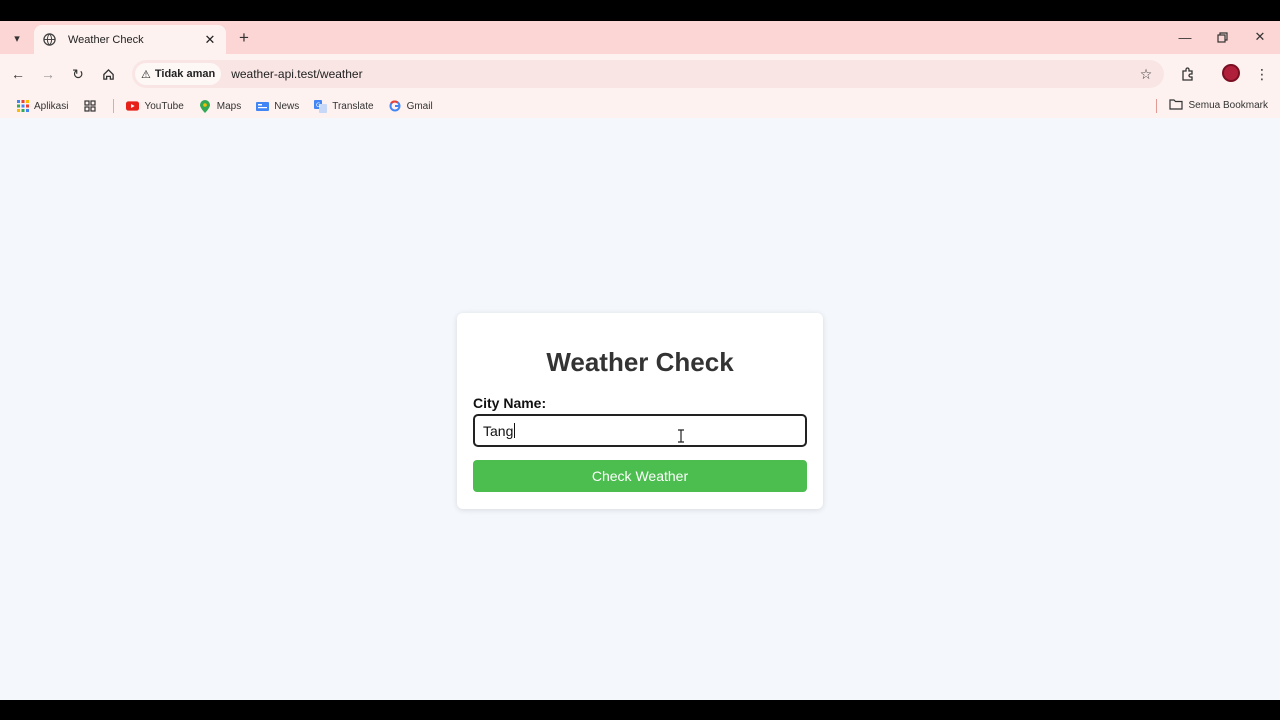 This screenshot has height=720, width=1280. What do you see at coordinates (287, 106) in the screenshot?
I see `bookmark-label: News` at bounding box center [287, 106].